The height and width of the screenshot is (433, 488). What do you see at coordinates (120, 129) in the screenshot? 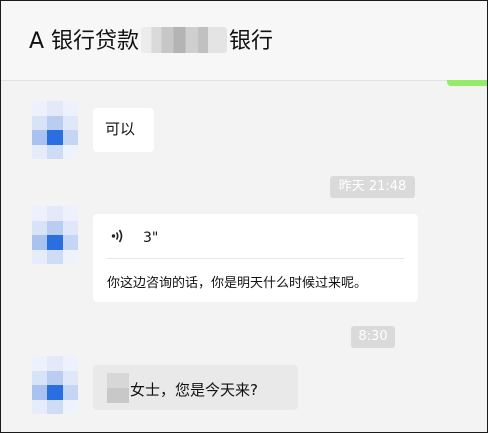
I see `message-text: 可以` at bounding box center [120, 129].